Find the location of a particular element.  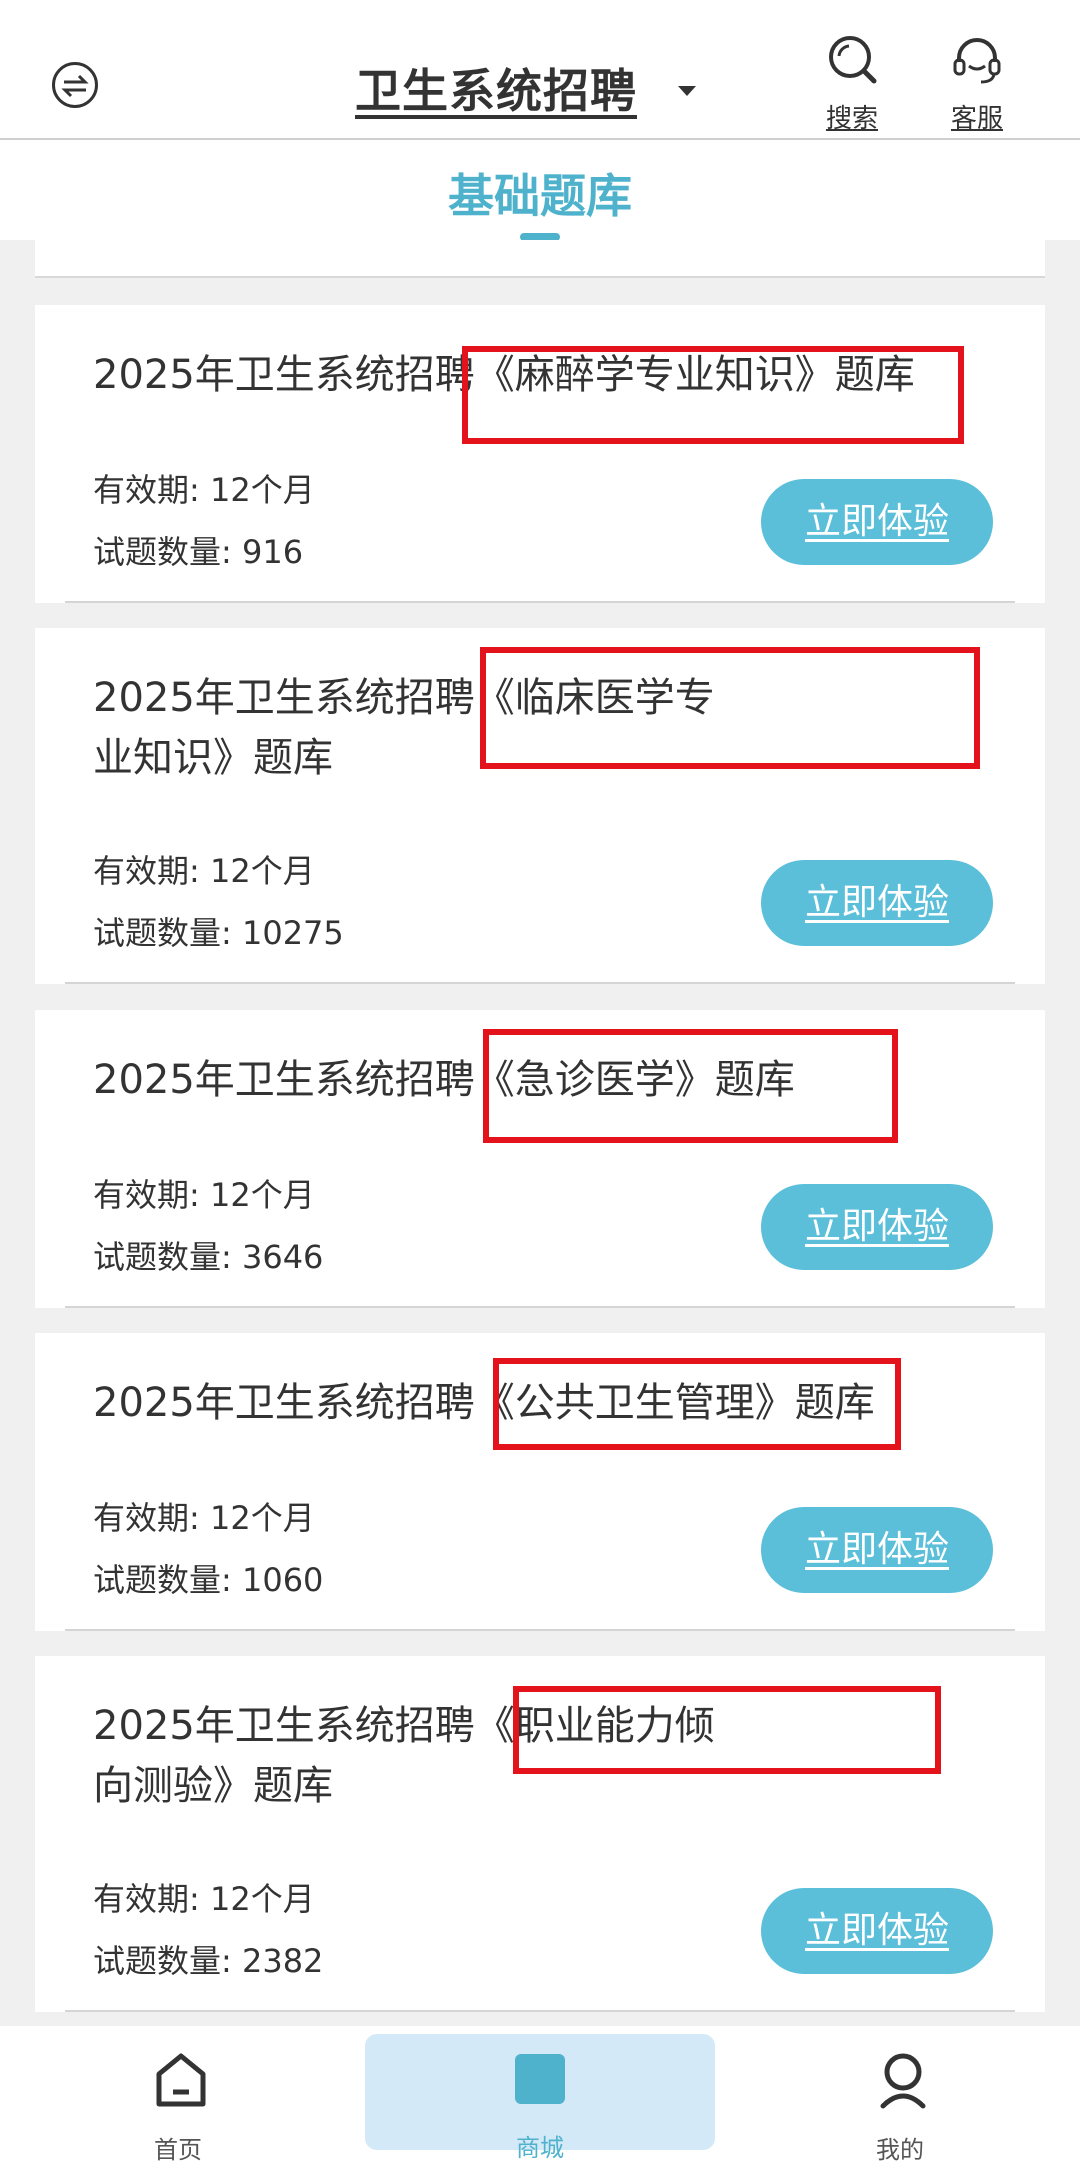

bottom-nav: 首页 商城 我的 is located at coordinates (540, 2097).